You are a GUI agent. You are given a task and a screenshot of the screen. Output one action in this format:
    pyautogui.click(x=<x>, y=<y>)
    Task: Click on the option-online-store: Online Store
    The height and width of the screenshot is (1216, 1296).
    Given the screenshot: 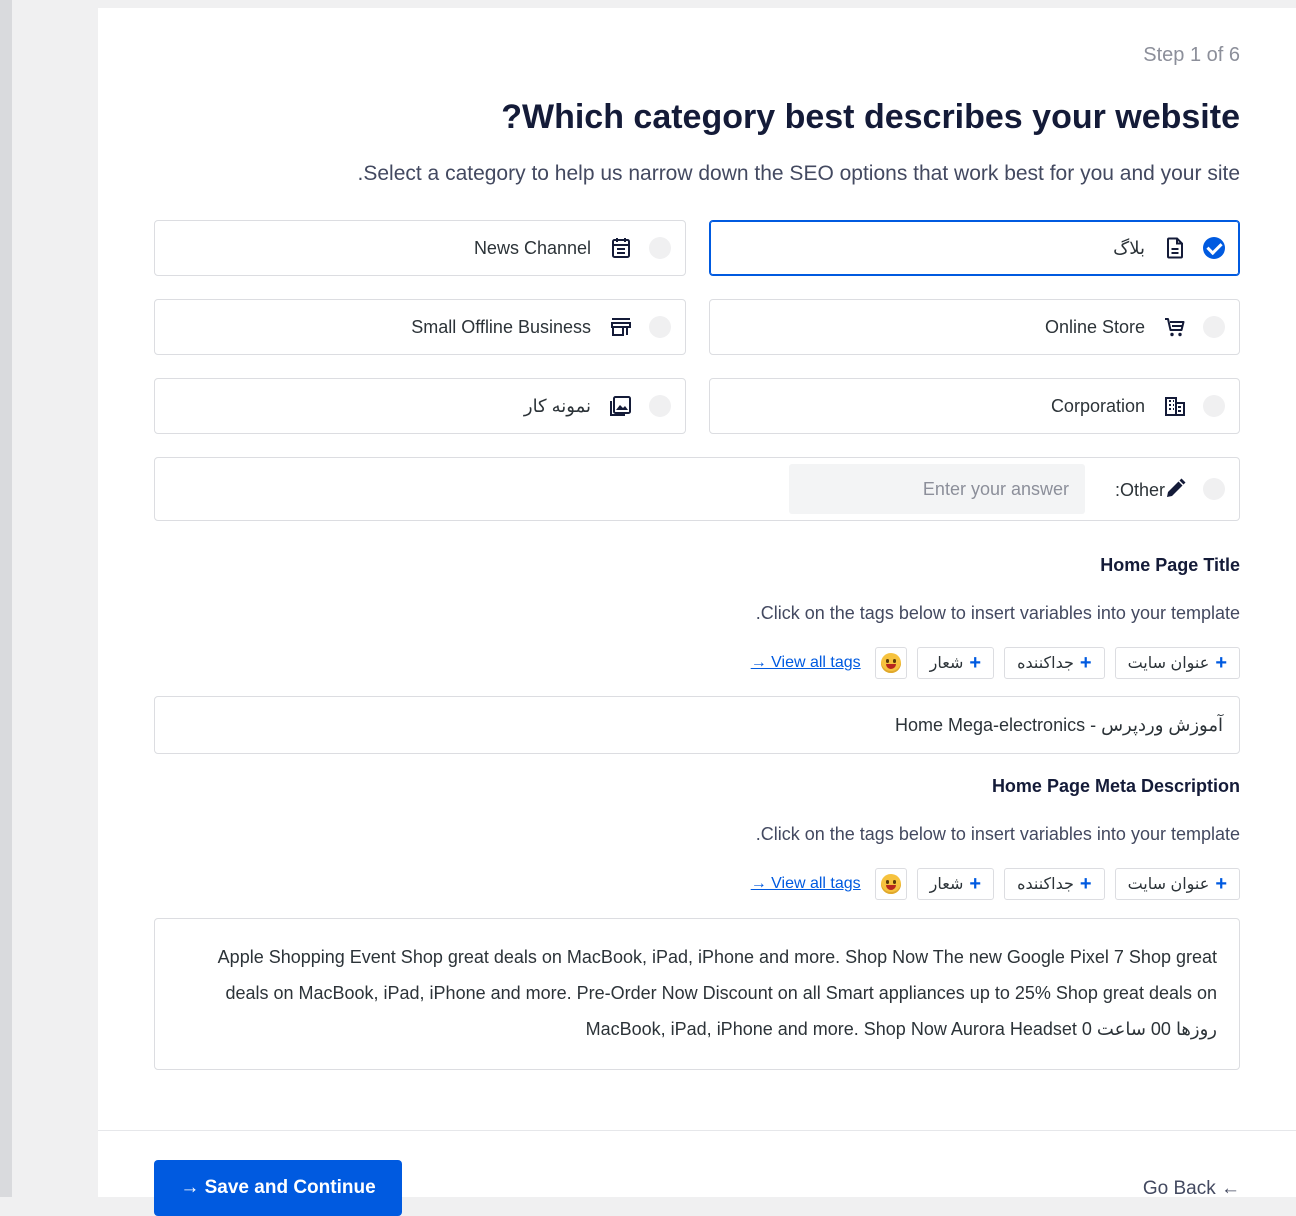 What is the action you would take?
    pyautogui.click(x=974, y=327)
    